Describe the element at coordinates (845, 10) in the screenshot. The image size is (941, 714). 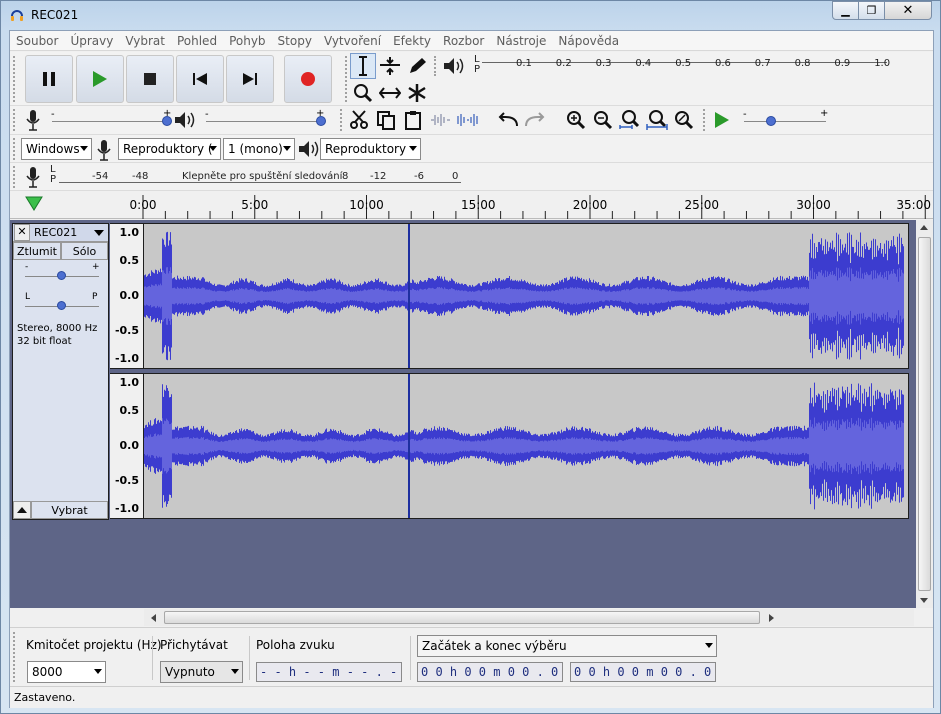
I see `minimize-button: ▁` at that location.